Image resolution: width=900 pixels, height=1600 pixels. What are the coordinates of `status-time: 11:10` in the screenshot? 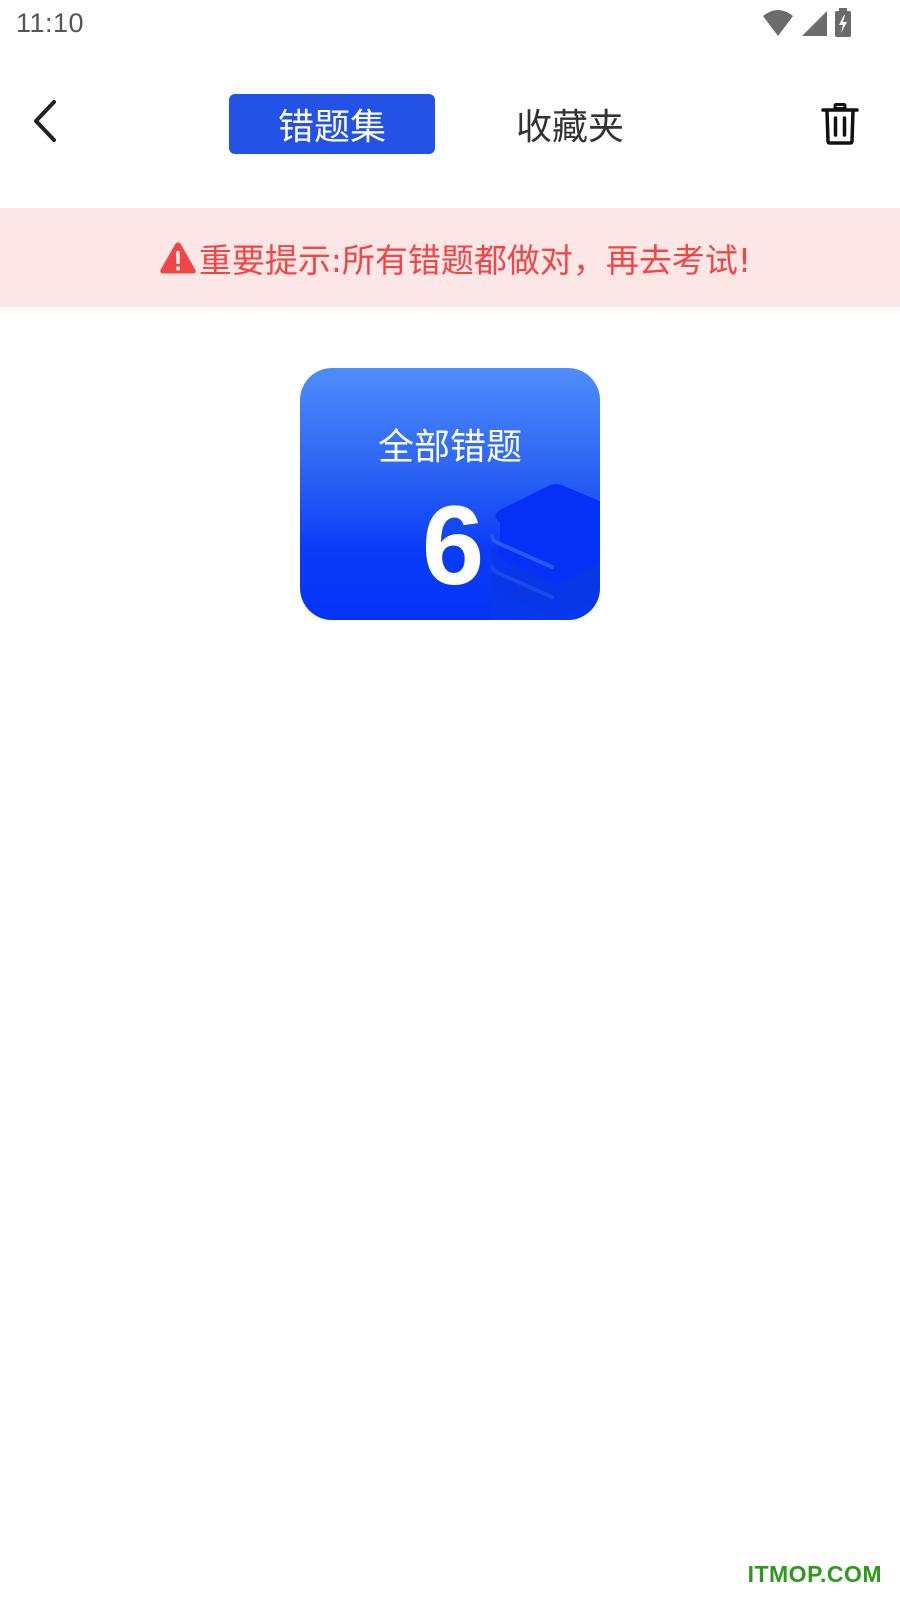 It's located at (50, 23).